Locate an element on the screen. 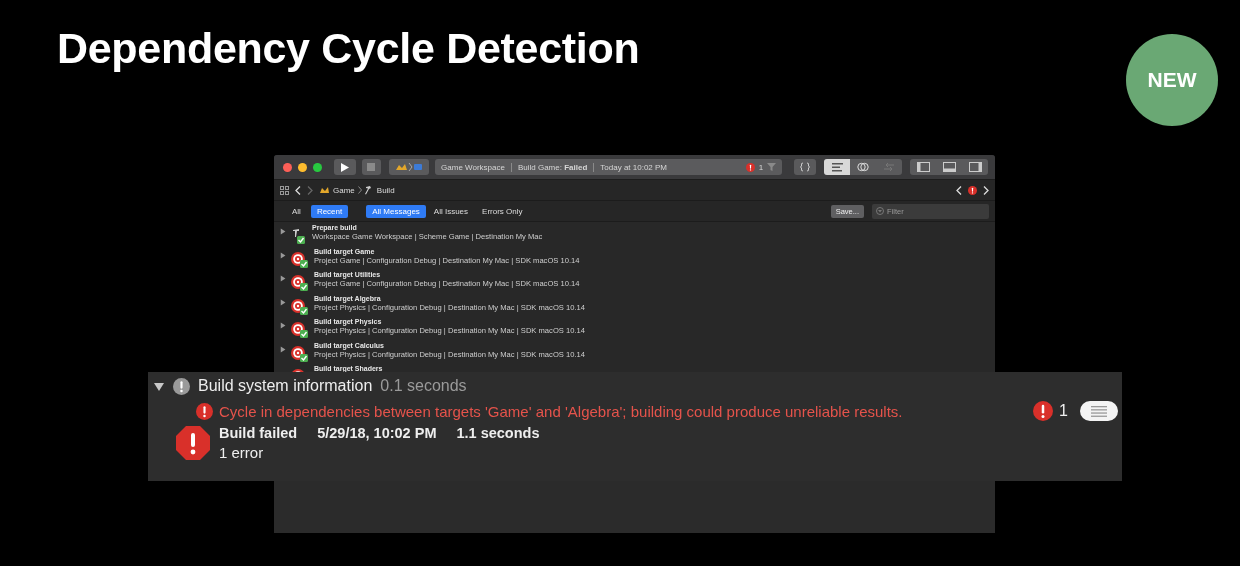 The width and height of the screenshot is (1240, 566). scheme-icon is located at coordinates (409, 167).